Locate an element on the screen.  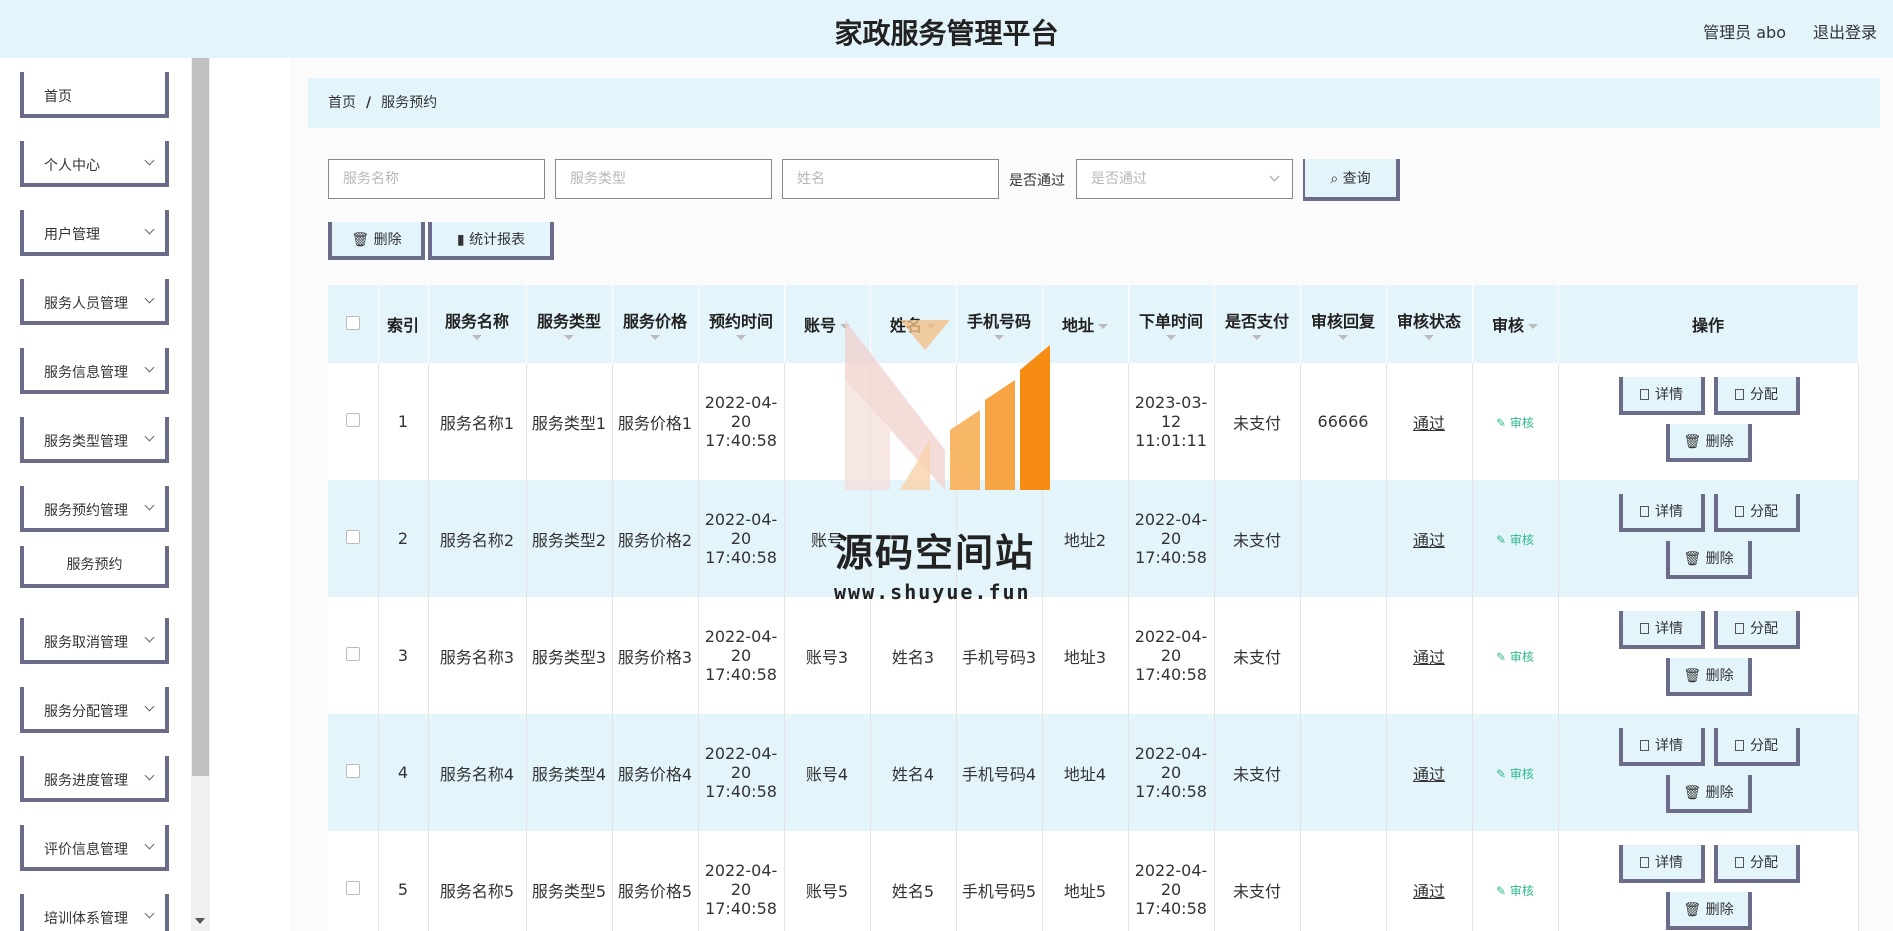
sidebar-item-label: 服务人员管理 is located at coordinates (86, 304).